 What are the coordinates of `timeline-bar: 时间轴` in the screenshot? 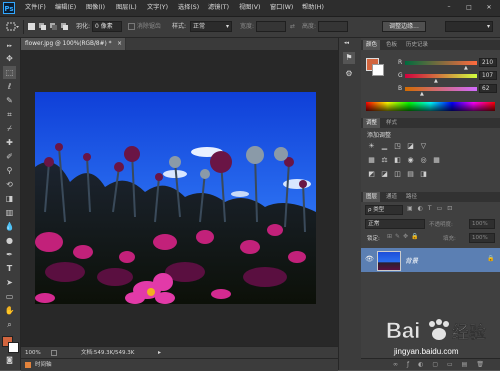 It's located at (179, 364).